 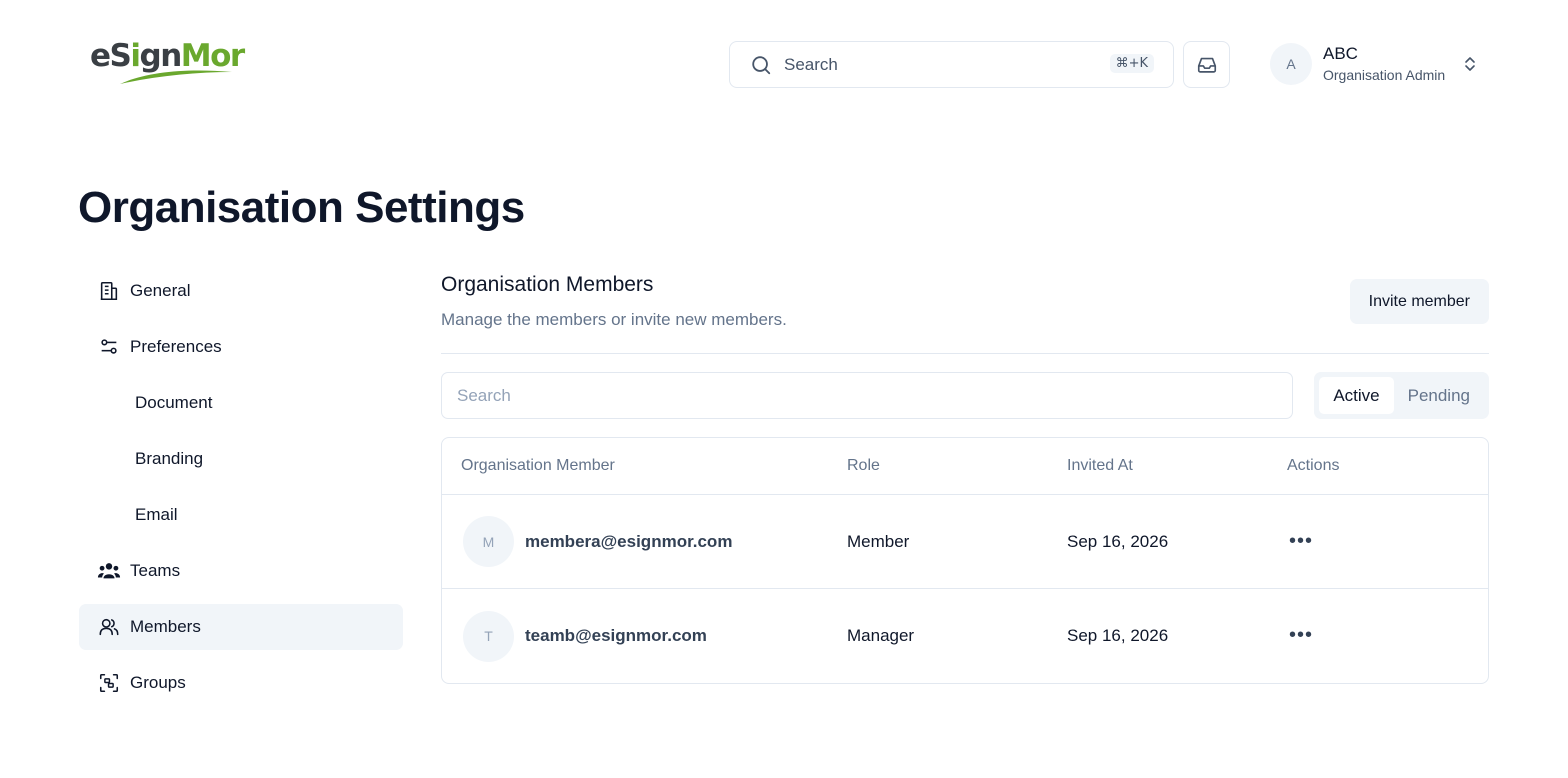 I want to click on avatar: T, so click(x=488, y=636).